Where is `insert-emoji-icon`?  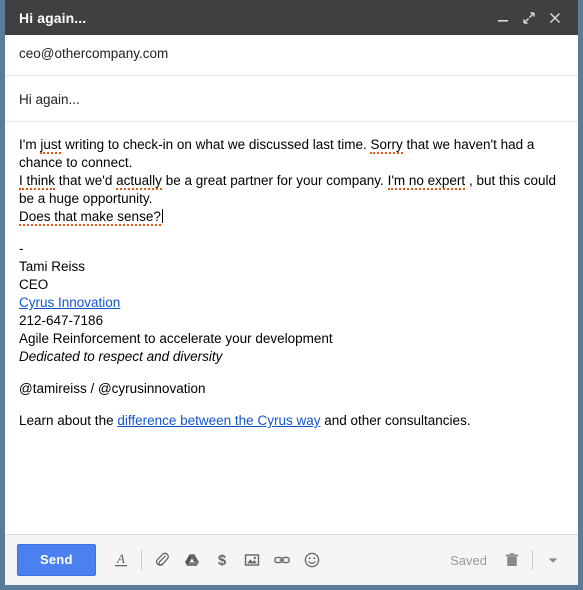
insert-emoji-icon is located at coordinates (312, 560).